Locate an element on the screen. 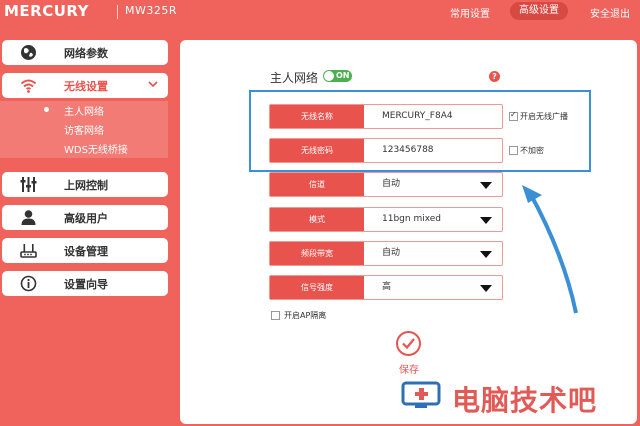 Image resolution: width=640 pixels, height=426 pixels. sidebar-item-label: 上网控制 is located at coordinates (86, 185).